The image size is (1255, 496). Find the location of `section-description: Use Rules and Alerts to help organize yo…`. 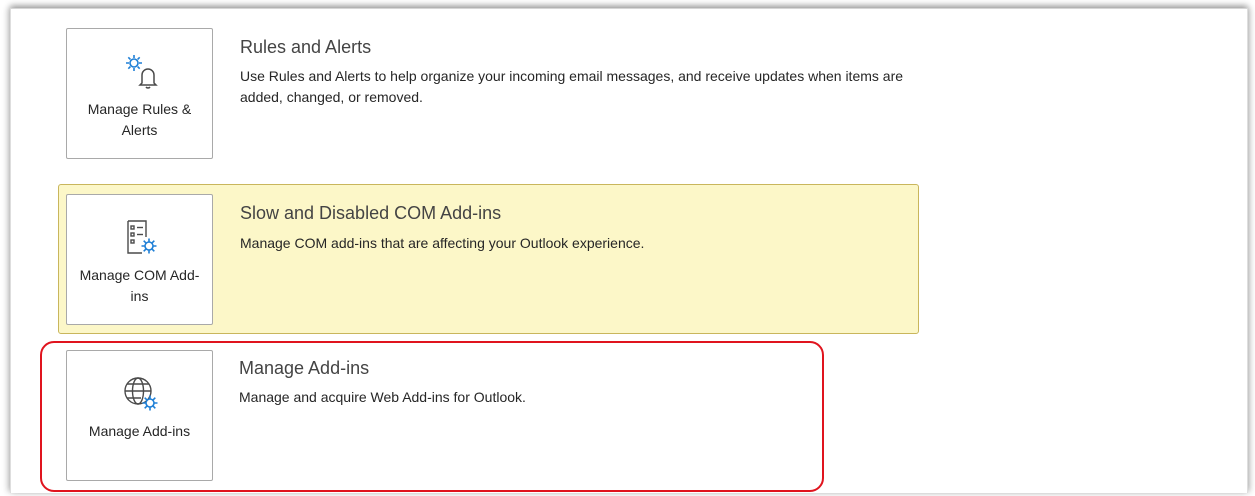

section-description: Use Rules and Alerts to help organize yo… is located at coordinates (572, 86).